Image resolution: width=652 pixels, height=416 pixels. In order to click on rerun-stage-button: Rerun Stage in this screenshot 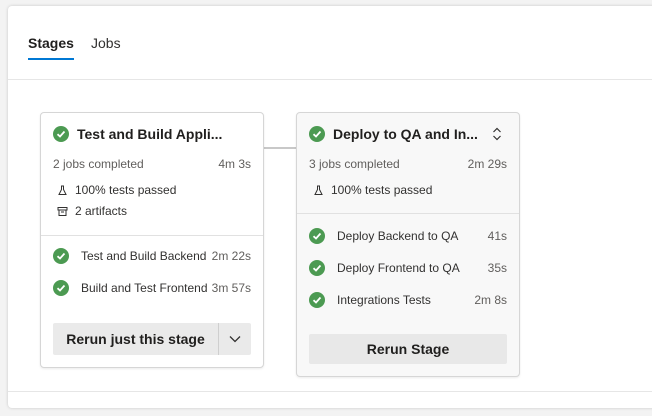, I will do `click(408, 349)`.